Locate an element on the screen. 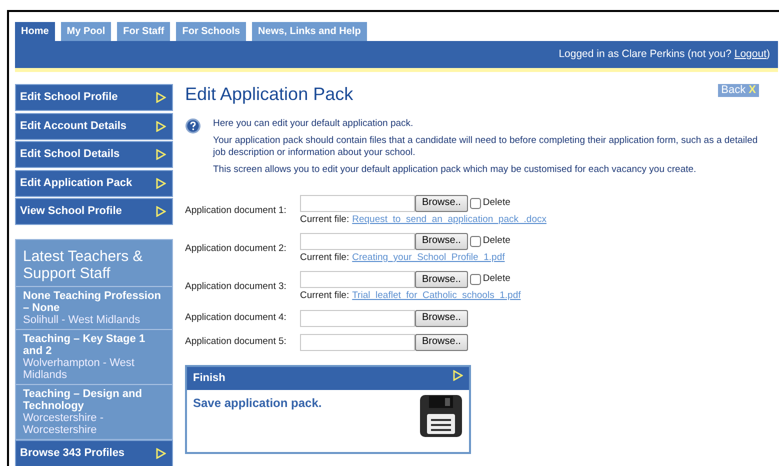  sidebar-item: View School Profile is located at coordinates (94, 211).